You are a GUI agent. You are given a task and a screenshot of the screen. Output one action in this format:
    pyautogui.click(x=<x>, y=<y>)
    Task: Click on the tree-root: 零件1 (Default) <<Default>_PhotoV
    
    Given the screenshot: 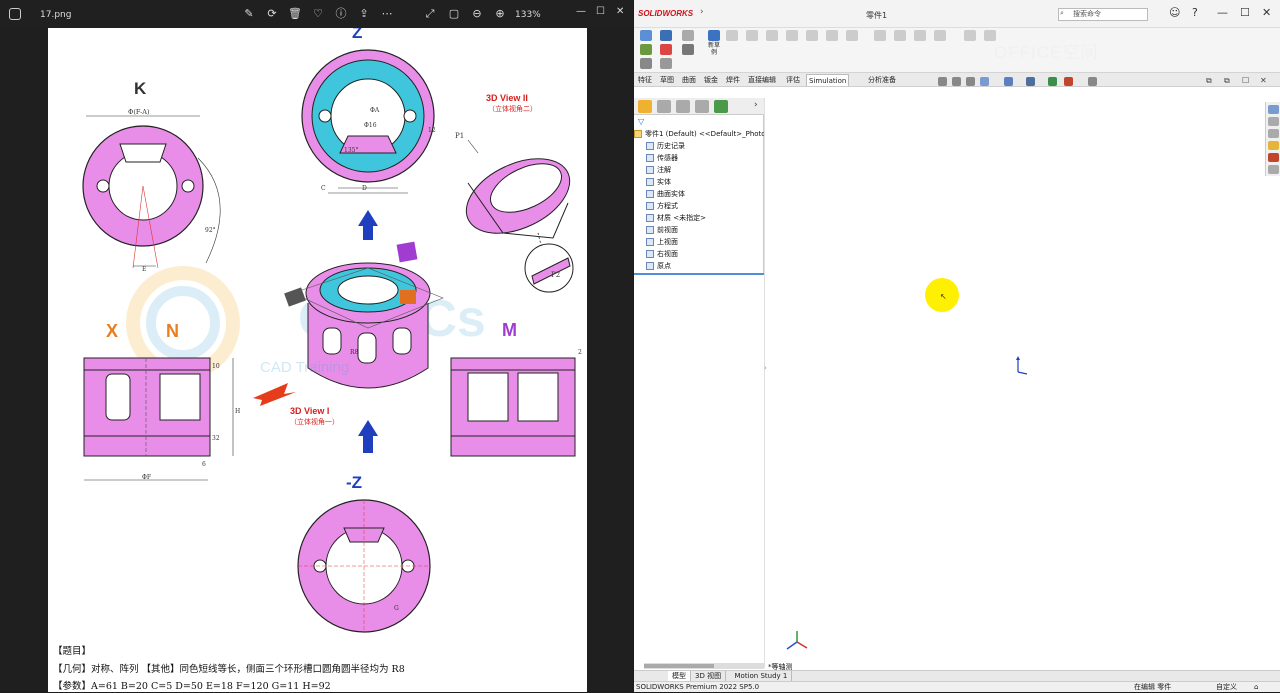 What is the action you would take?
    pyautogui.click(x=699, y=134)
    